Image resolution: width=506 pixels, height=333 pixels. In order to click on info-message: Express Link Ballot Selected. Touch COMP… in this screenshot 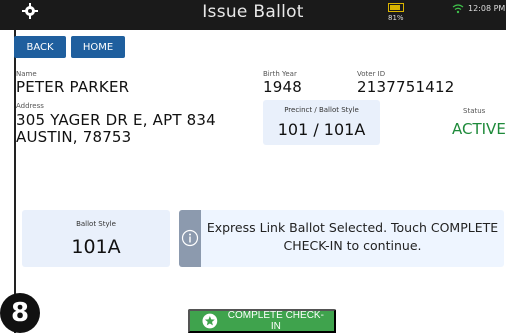, I will do `click(341, 238)`.